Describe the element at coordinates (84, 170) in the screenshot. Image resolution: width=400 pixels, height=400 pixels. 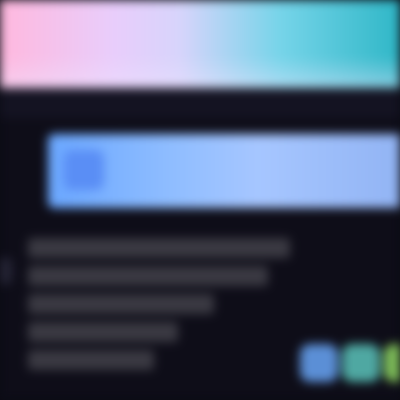
I see `app-icon` at that location.